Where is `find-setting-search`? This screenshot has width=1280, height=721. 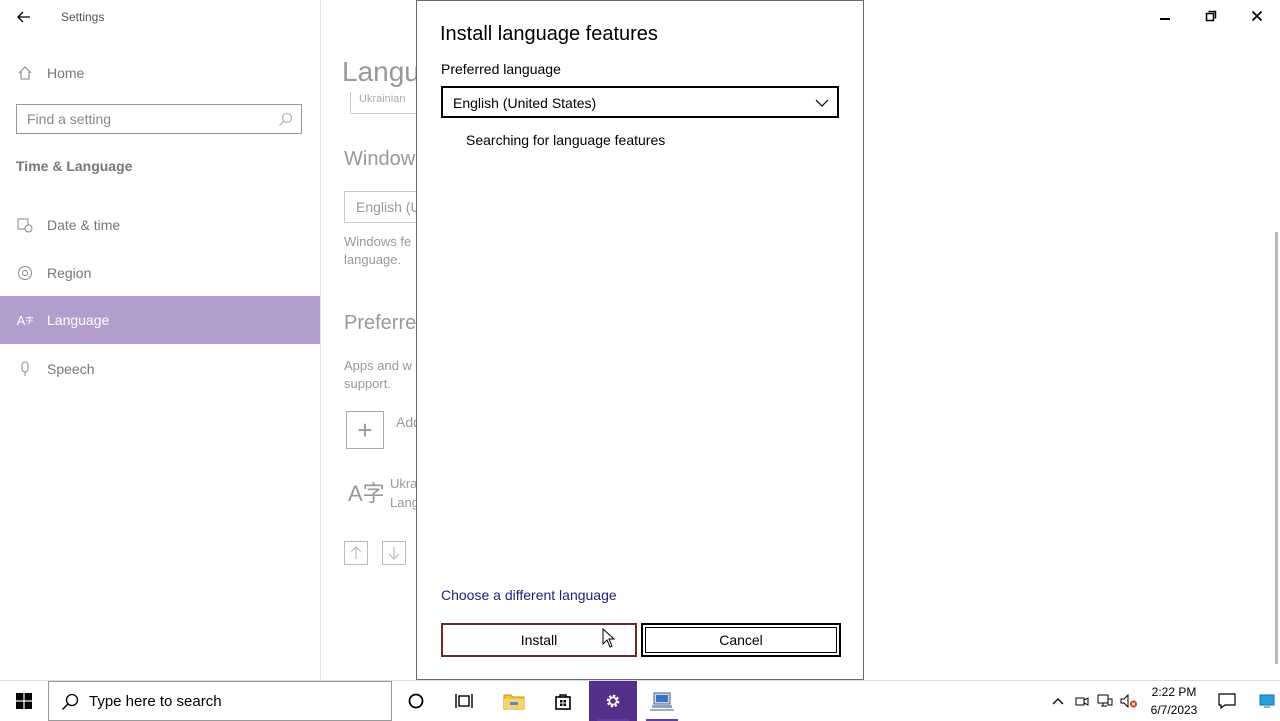
find-setting-search is located at coordinates (159, 119).